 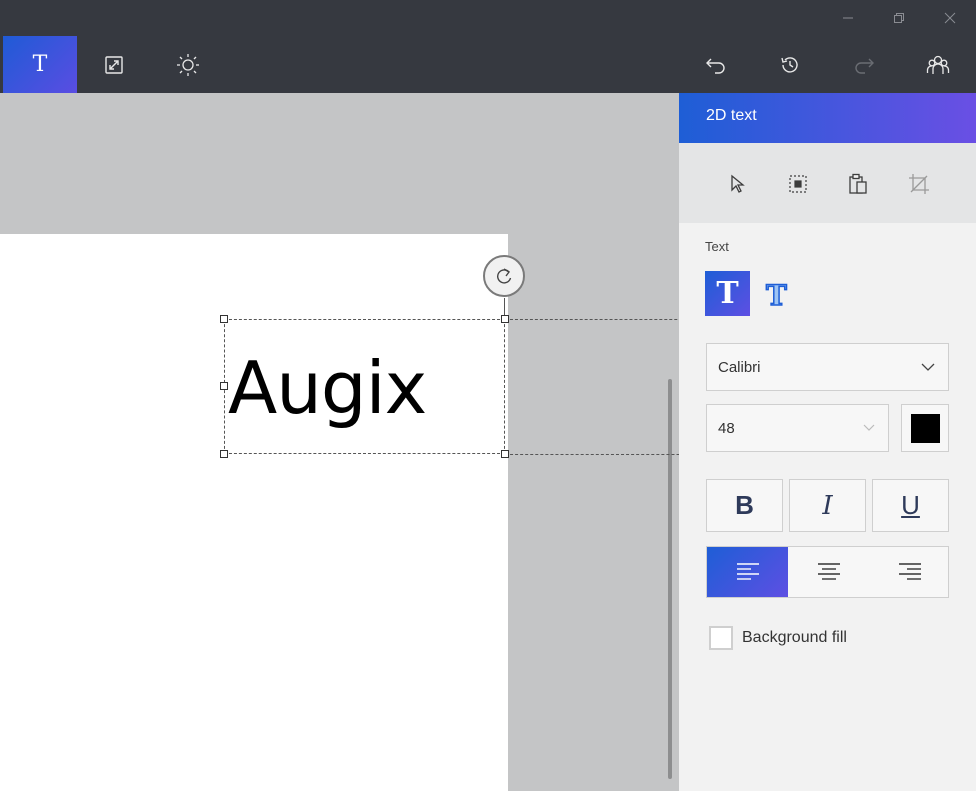 I want to click on alignment-group, so click(x=827, y=572).